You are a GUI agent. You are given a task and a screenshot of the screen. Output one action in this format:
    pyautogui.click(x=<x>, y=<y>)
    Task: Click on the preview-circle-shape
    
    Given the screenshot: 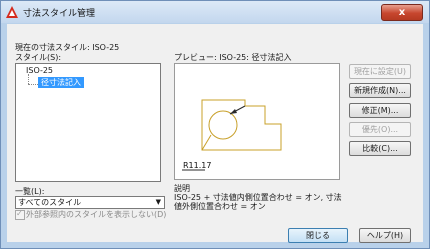 What is the action you would take?
    pyautogui.click(x=223, y=125)
    